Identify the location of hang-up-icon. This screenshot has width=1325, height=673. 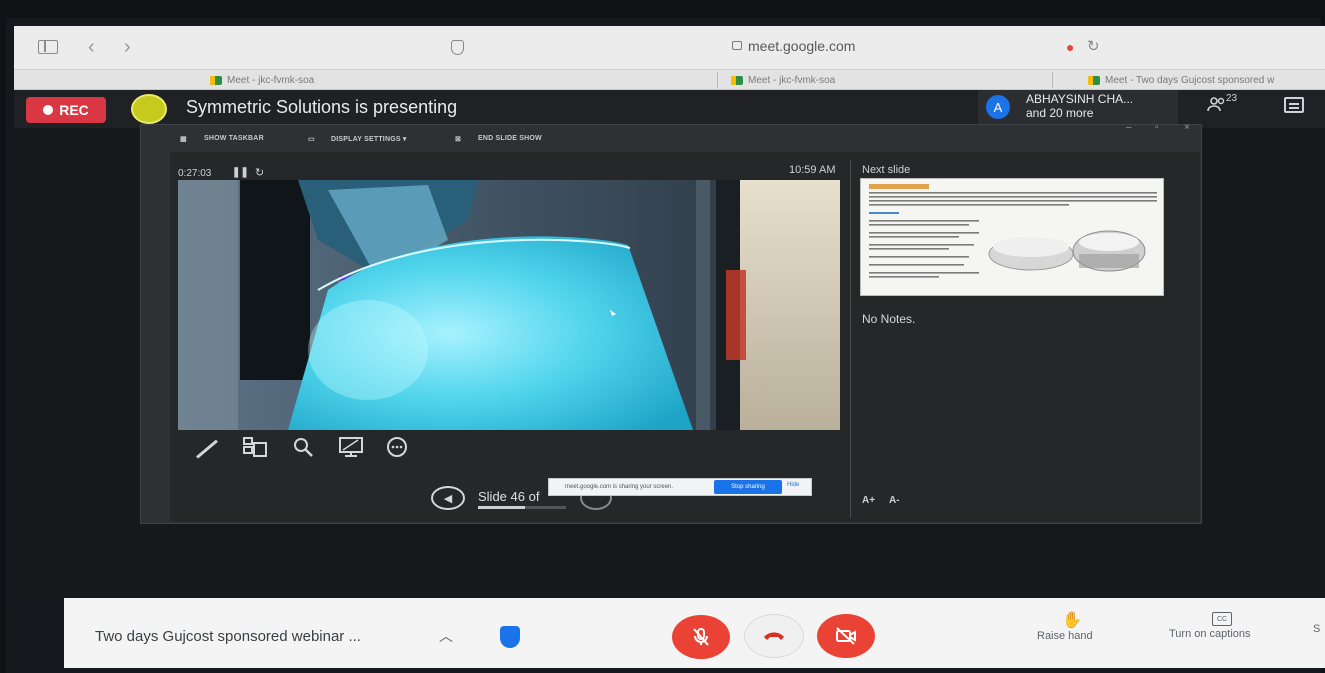
(774, 636).